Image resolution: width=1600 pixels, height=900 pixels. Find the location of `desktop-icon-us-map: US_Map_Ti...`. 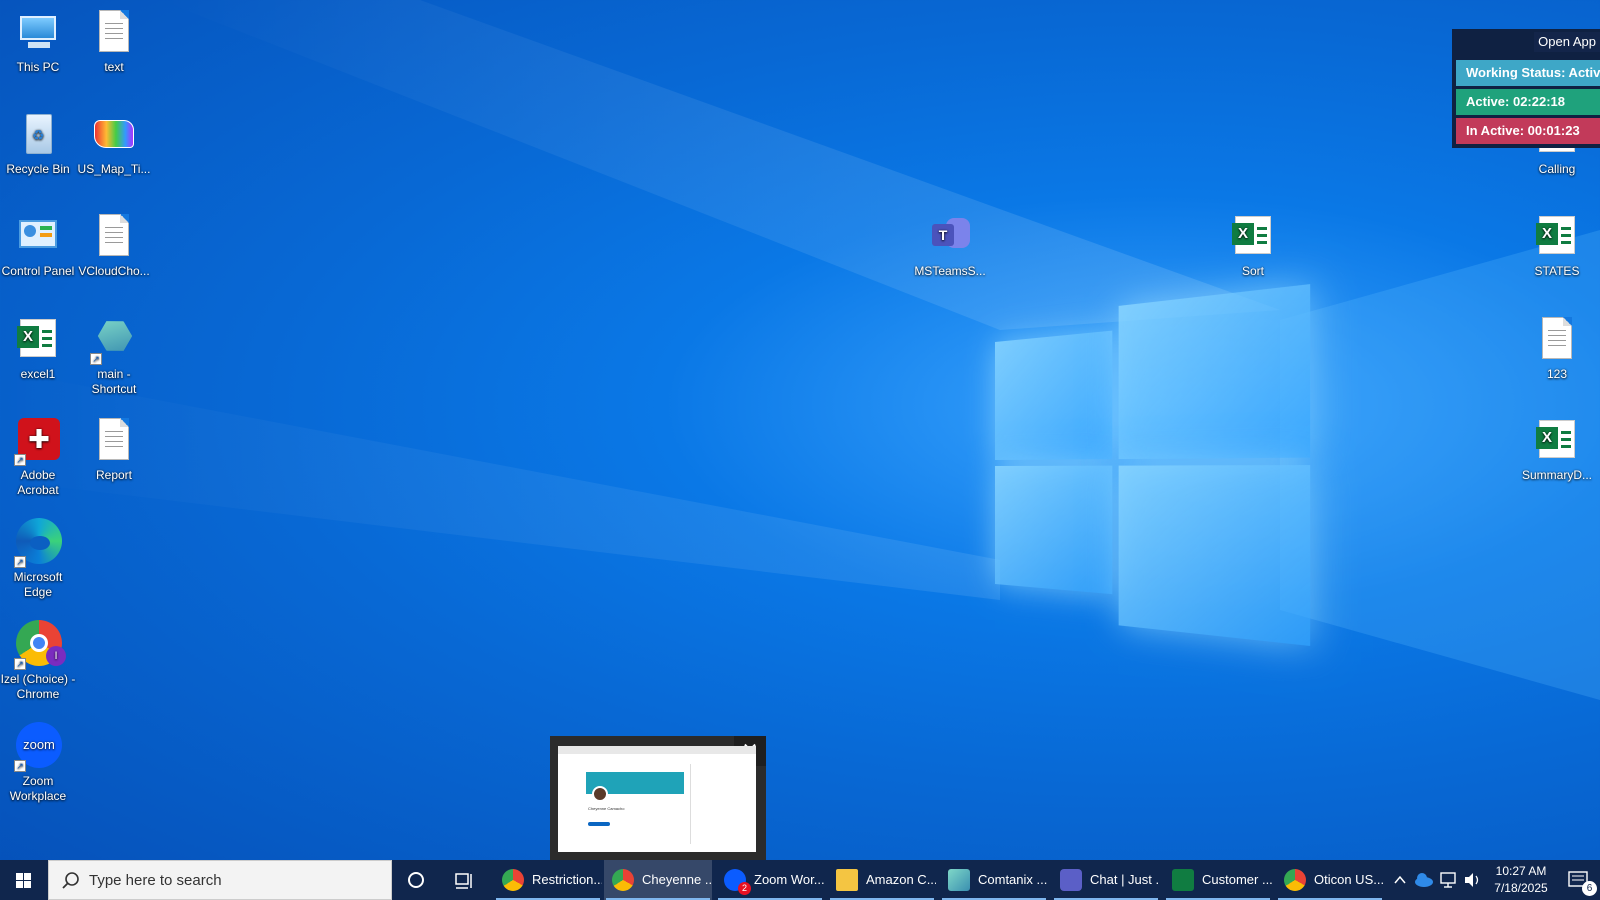

desktop-icon-us-map: US_Map_Ti... is located at coordinates (114, 143).